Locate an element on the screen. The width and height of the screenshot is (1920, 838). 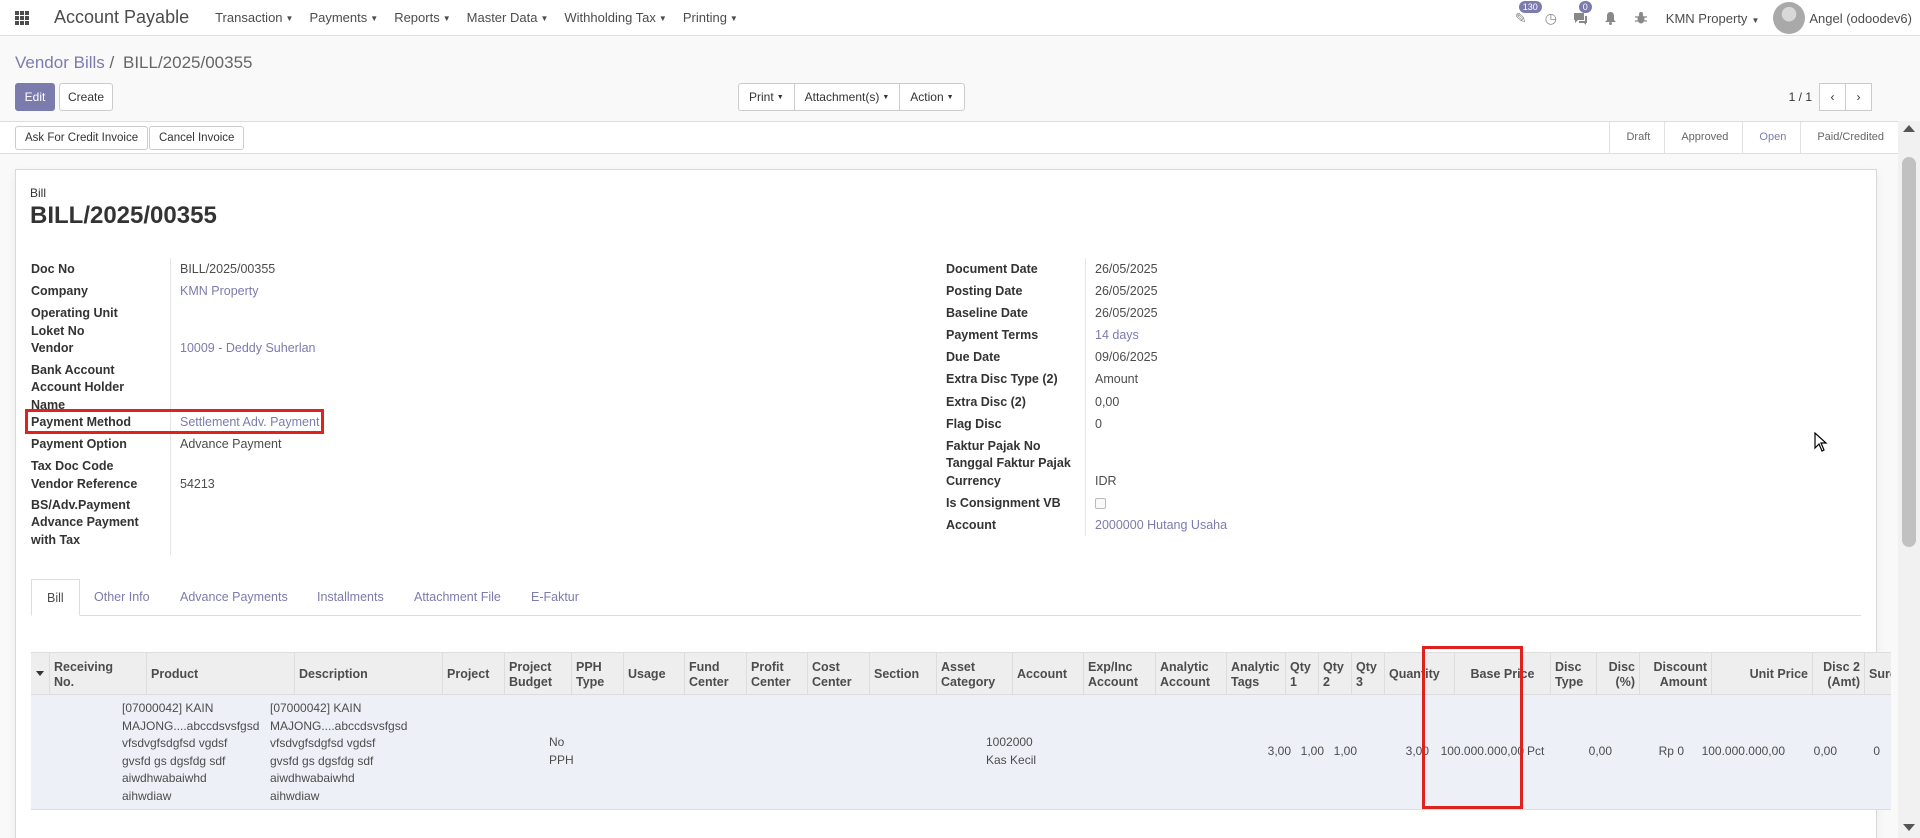
bell-icon is located at coordinates (1611, 18).